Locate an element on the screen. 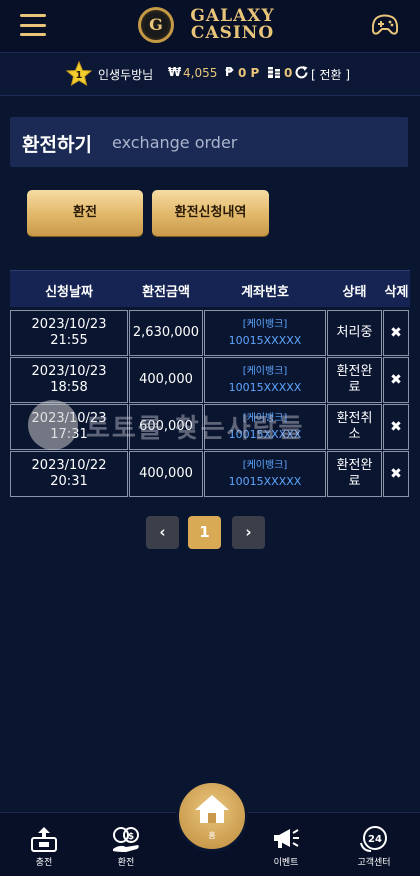 The width and height of the screenshot is (420, 876). user-info-bar: 1 인생두방님 ₩ 4,055 ₱ 0 P 0 [ 전환 ] is located at coordinates (210, 74).